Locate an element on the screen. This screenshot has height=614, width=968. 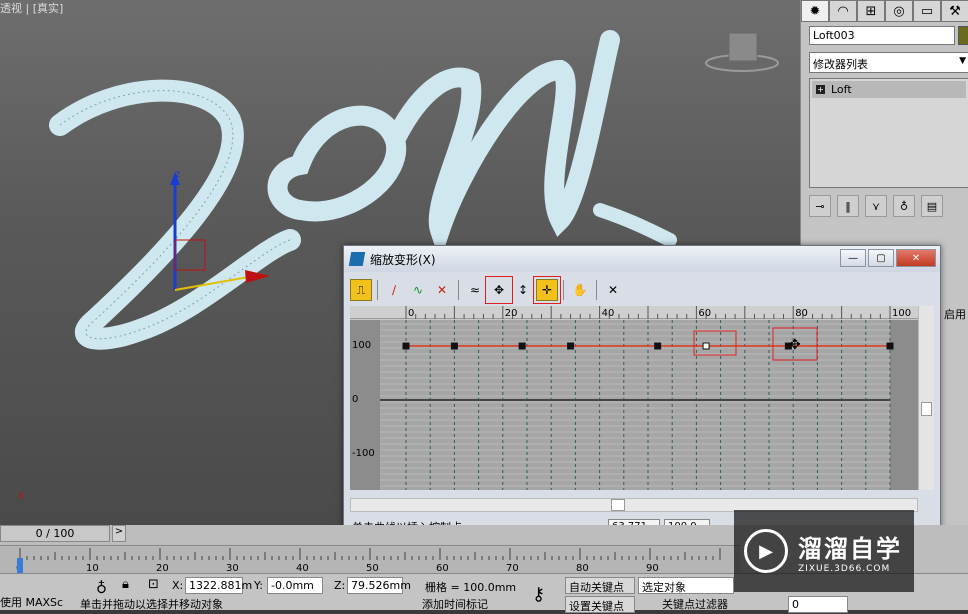
object-name-field: Loft003 is located at coordinates (882, 35).